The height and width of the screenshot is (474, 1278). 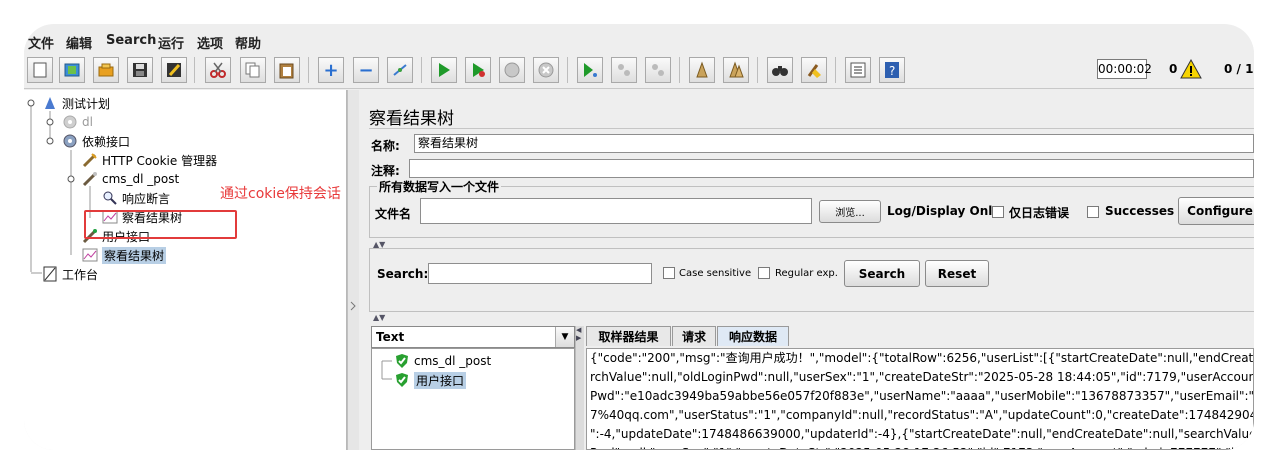 I want to click on copy-icon, so click(x=253, y=70).